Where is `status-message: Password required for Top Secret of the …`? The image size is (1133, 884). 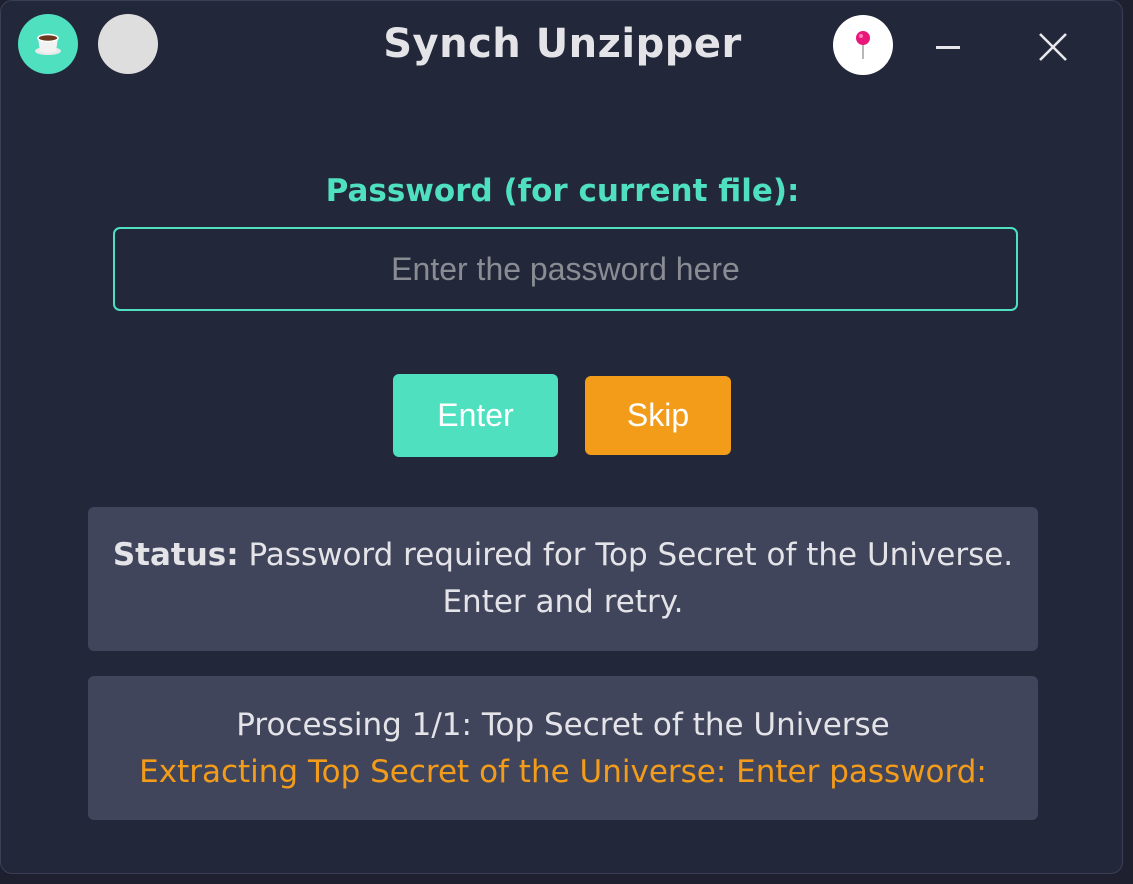
status-message: Password required for Top Secret of the … is located at coordinates (626, 578).